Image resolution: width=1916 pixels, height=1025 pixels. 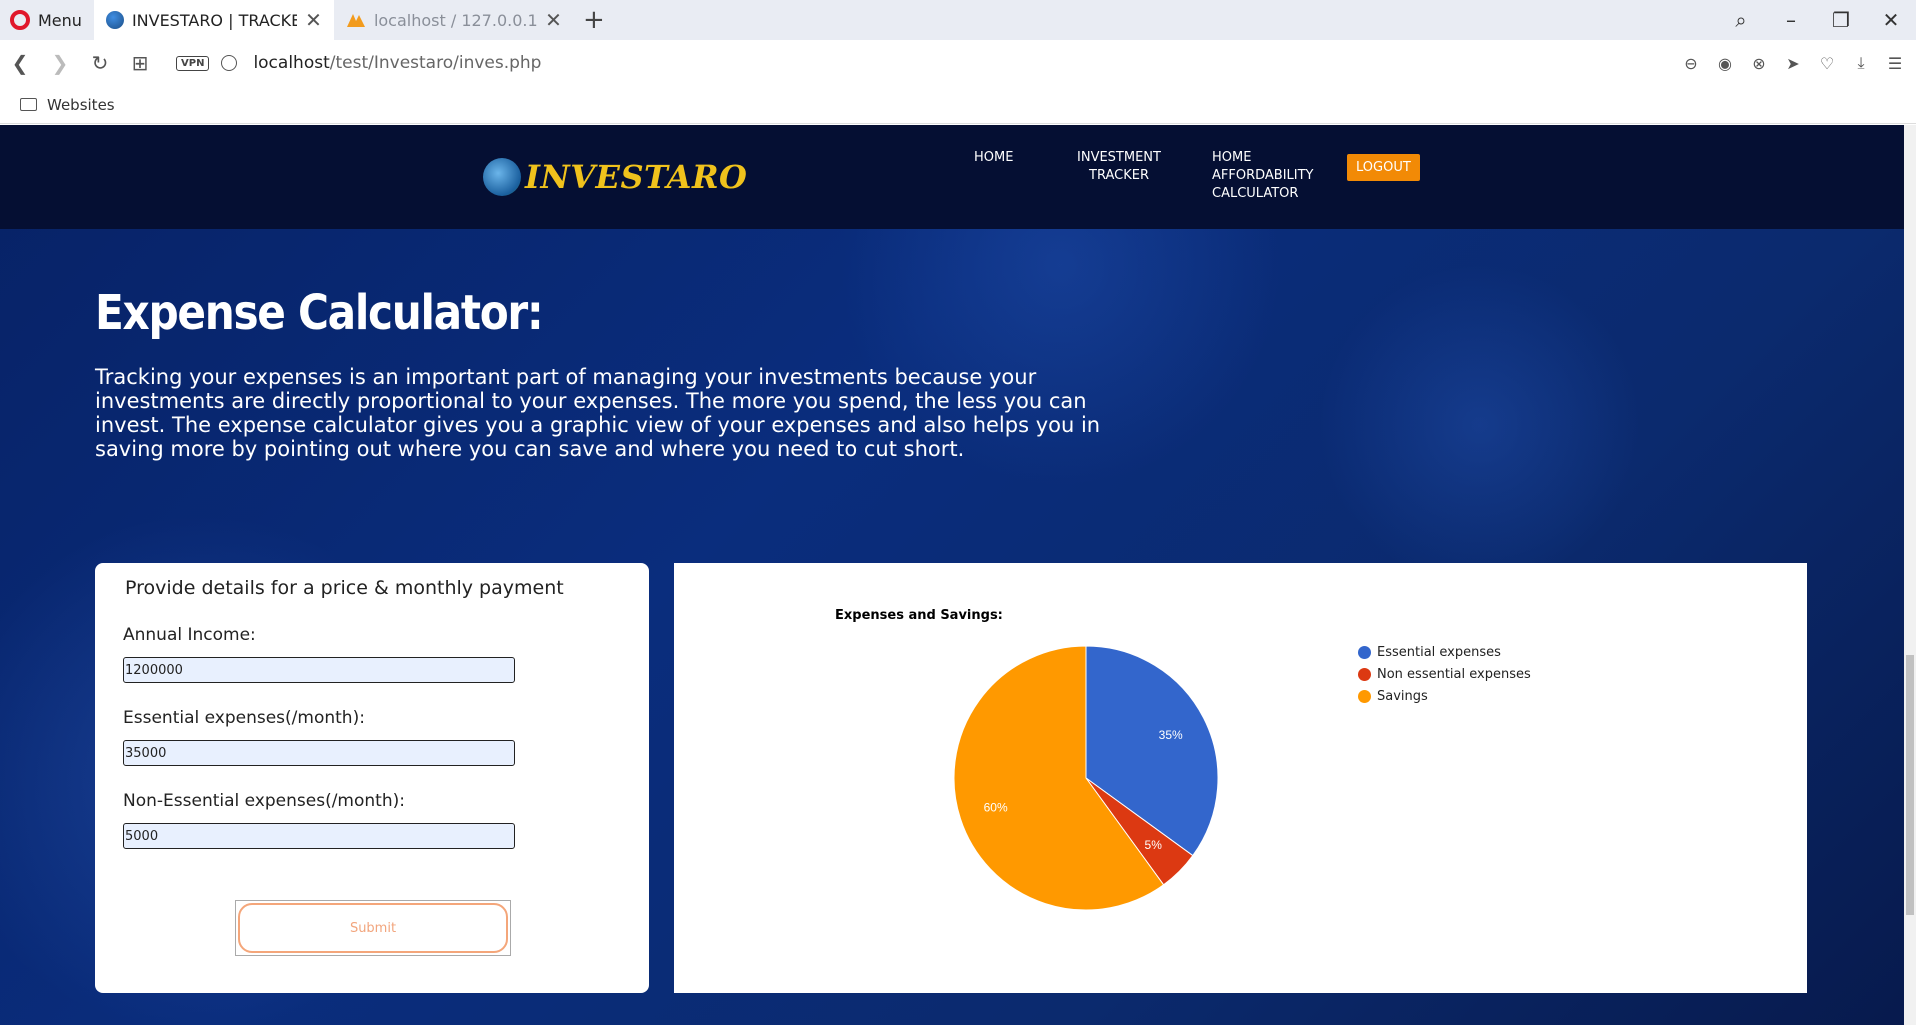 What do you see at coordinates (1691, 63) in the screenshot?
I see `zoom-icon: ⊖` at bounding box center [1691, 63].